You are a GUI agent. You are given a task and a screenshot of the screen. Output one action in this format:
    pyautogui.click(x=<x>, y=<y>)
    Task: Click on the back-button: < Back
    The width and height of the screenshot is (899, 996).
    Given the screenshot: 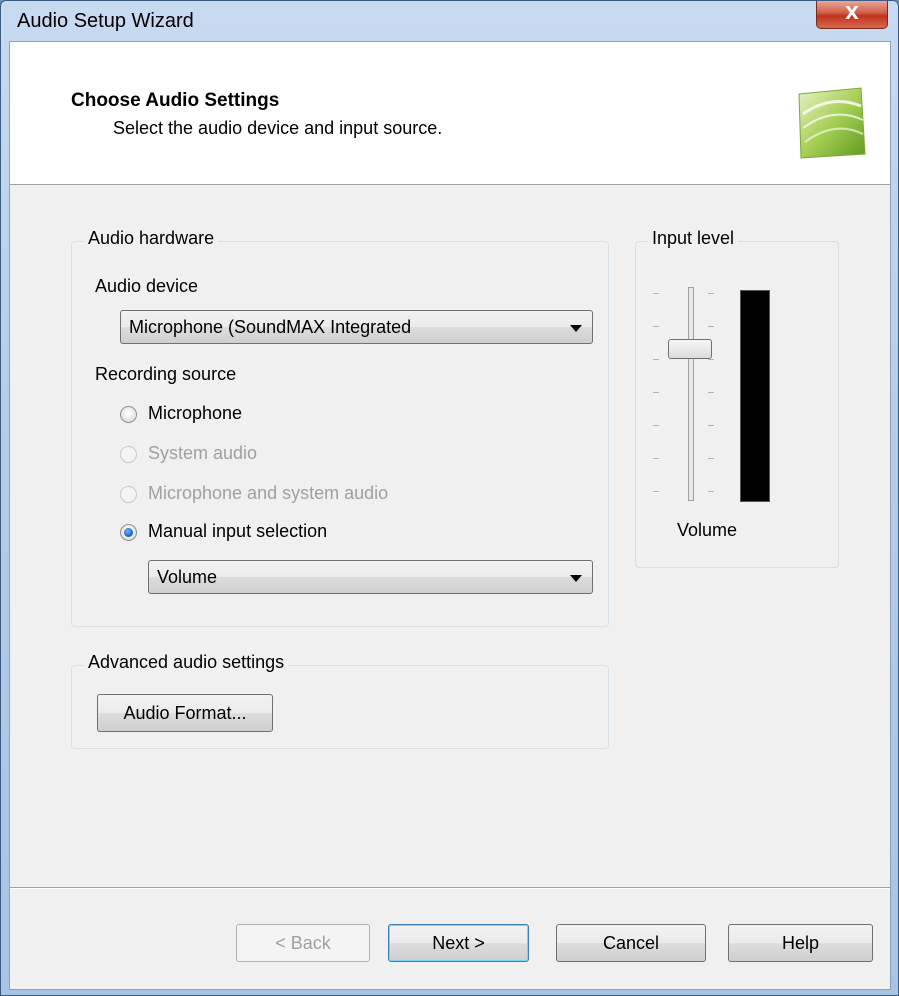 What is the action you would take?
    pyautogui.click(x=303, y=943)
    